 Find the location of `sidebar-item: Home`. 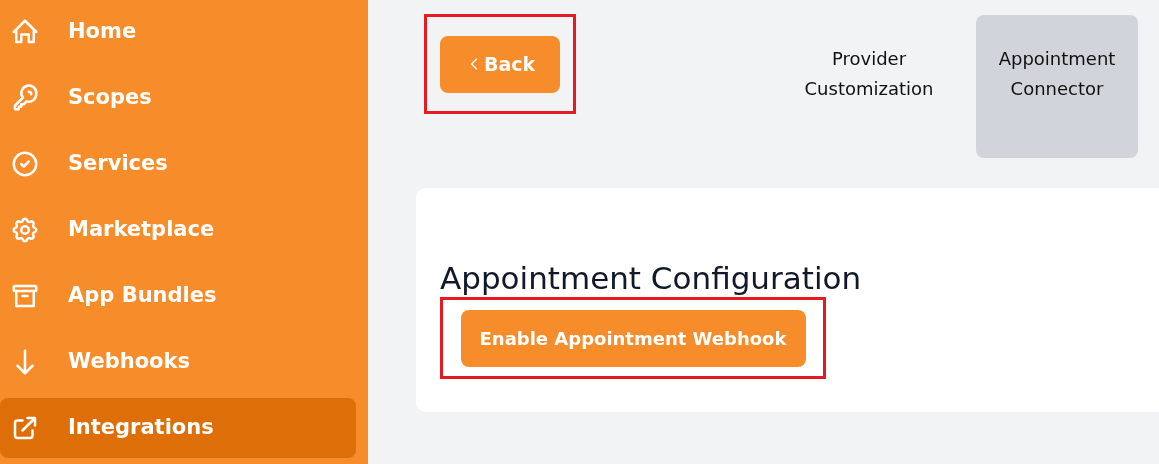

sidebar-item: Home is located at coordinates (178, 32).